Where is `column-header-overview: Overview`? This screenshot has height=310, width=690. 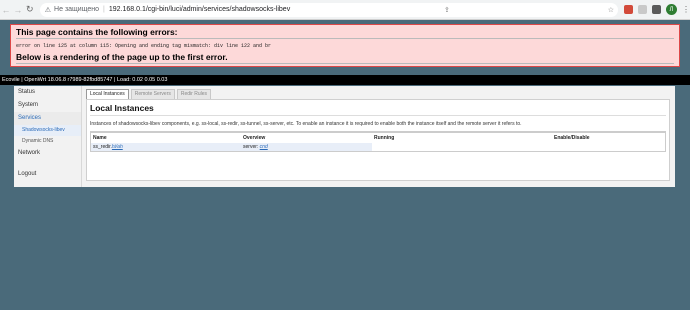
column-header-overview: Overview is located at coordinates (306, 137).